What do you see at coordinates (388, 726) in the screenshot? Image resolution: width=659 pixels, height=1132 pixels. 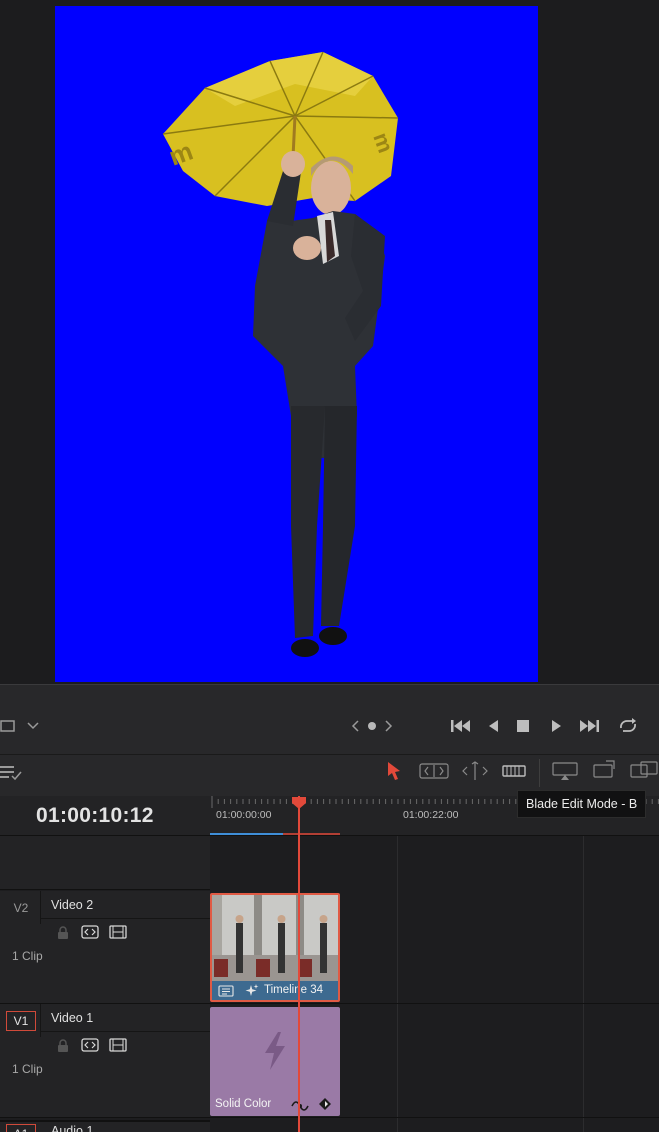 I see `jog-right-icon` at bounding box center [388, 726].